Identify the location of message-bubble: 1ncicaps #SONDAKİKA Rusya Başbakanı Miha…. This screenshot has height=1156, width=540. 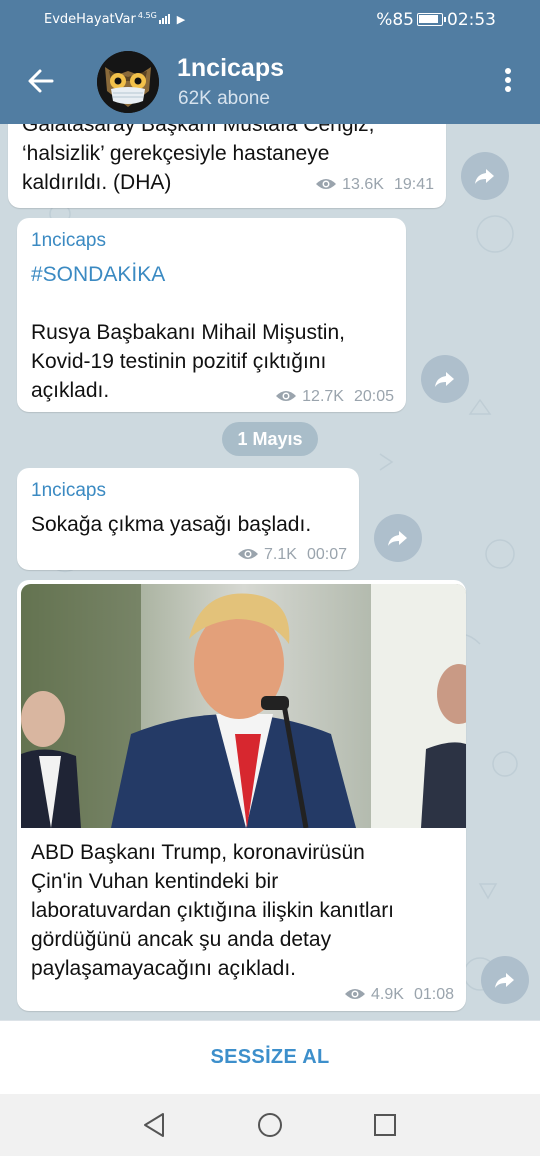
(211, 315).